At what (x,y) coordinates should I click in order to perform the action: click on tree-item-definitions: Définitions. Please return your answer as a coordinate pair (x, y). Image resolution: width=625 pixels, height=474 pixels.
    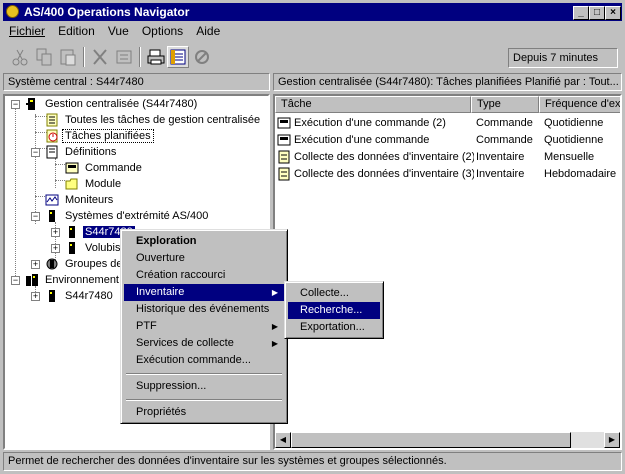
    Looking at the image, I should click on (81, 152).